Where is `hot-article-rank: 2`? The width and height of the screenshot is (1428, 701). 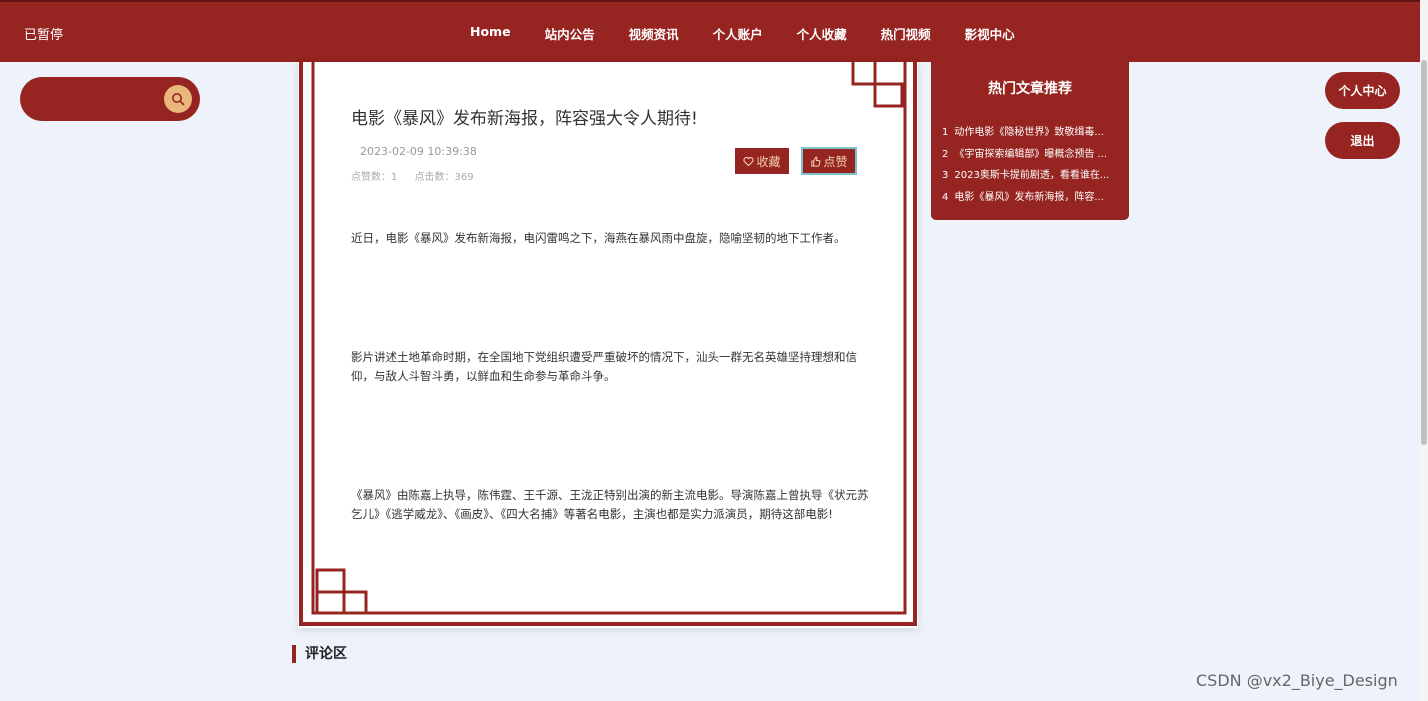 hot-article-rank: 2 is located at coordinates (945, 154).